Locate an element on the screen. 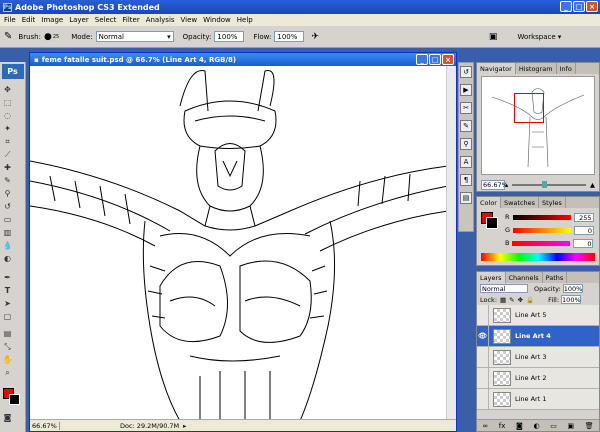  slice-tool-icon: ⟋ is located at coordinates (7, 154).